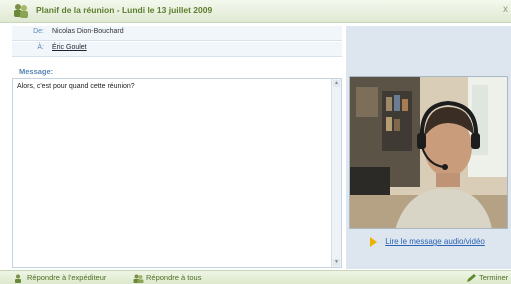  Describe the element at coordinates (177, 49) in the screenshot. I see `to-row: À: Éric Goulet` at that location.